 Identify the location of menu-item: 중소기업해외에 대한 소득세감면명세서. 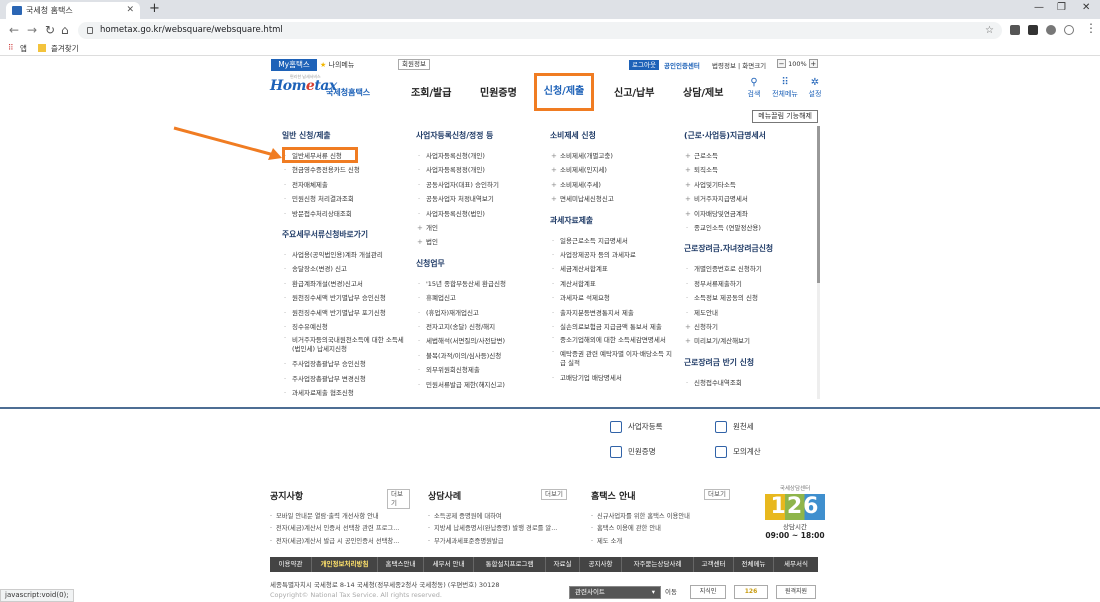
(612, 341).